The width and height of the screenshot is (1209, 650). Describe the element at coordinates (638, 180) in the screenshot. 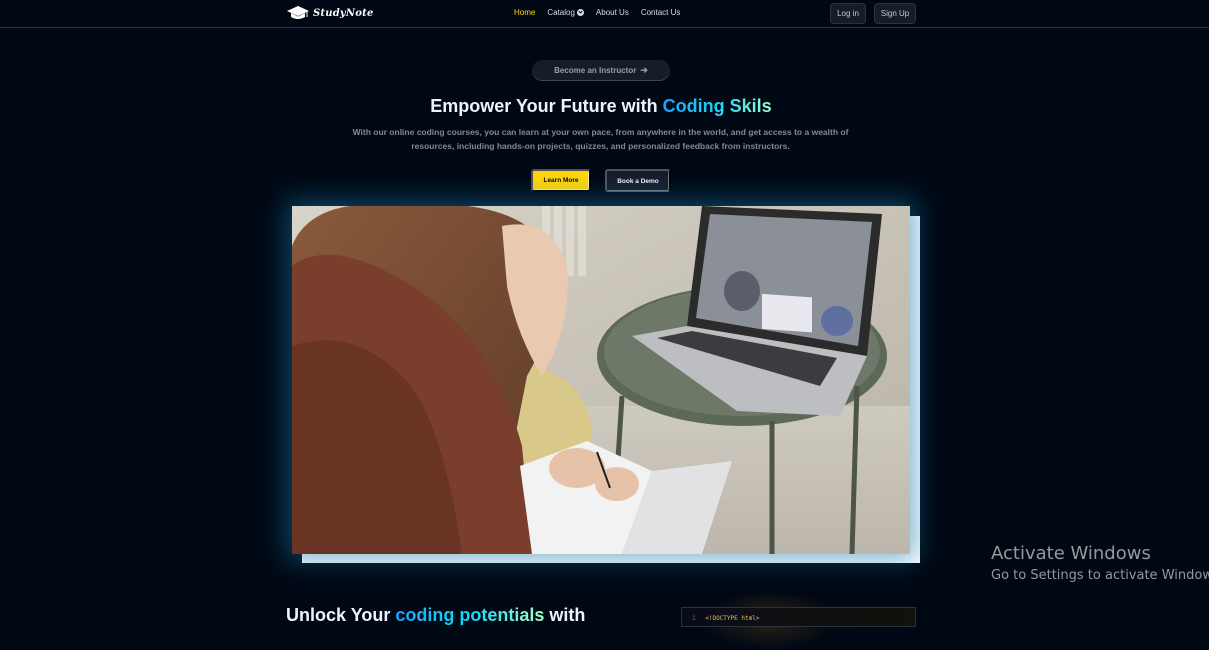

I see `book-demo-button: Book a Demo` at that location.